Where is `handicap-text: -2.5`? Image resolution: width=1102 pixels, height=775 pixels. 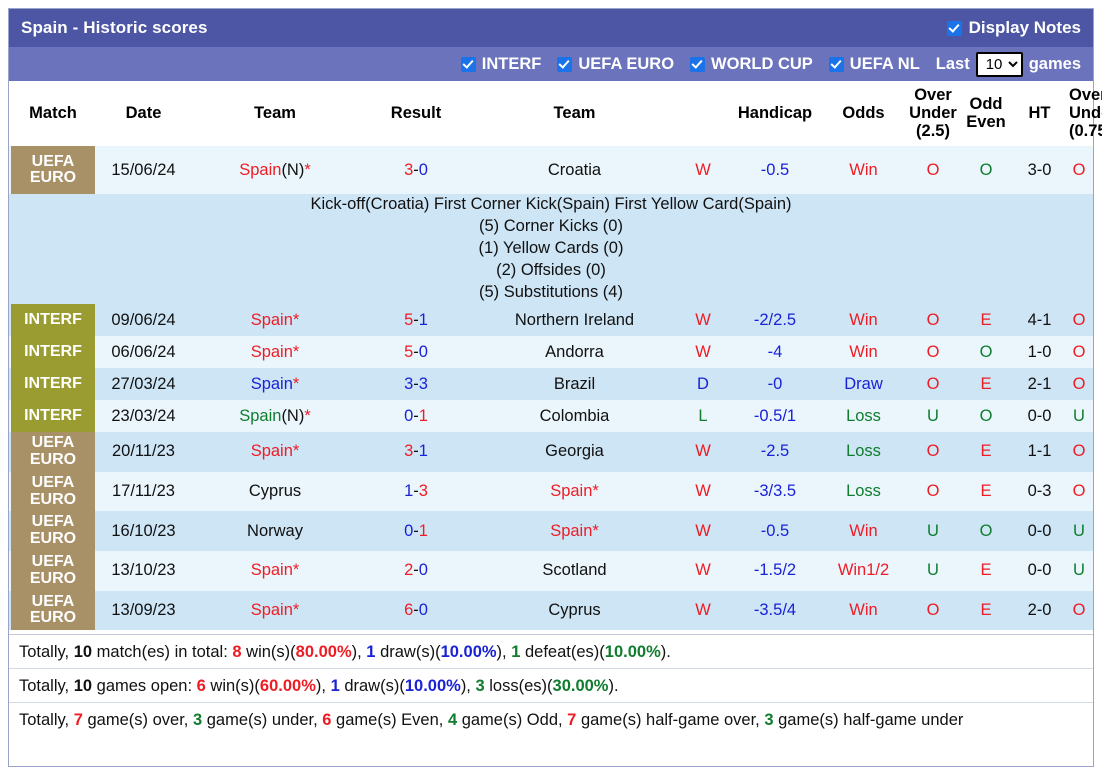 handicap-text: -2.5 is located at coordinates (775, 451).